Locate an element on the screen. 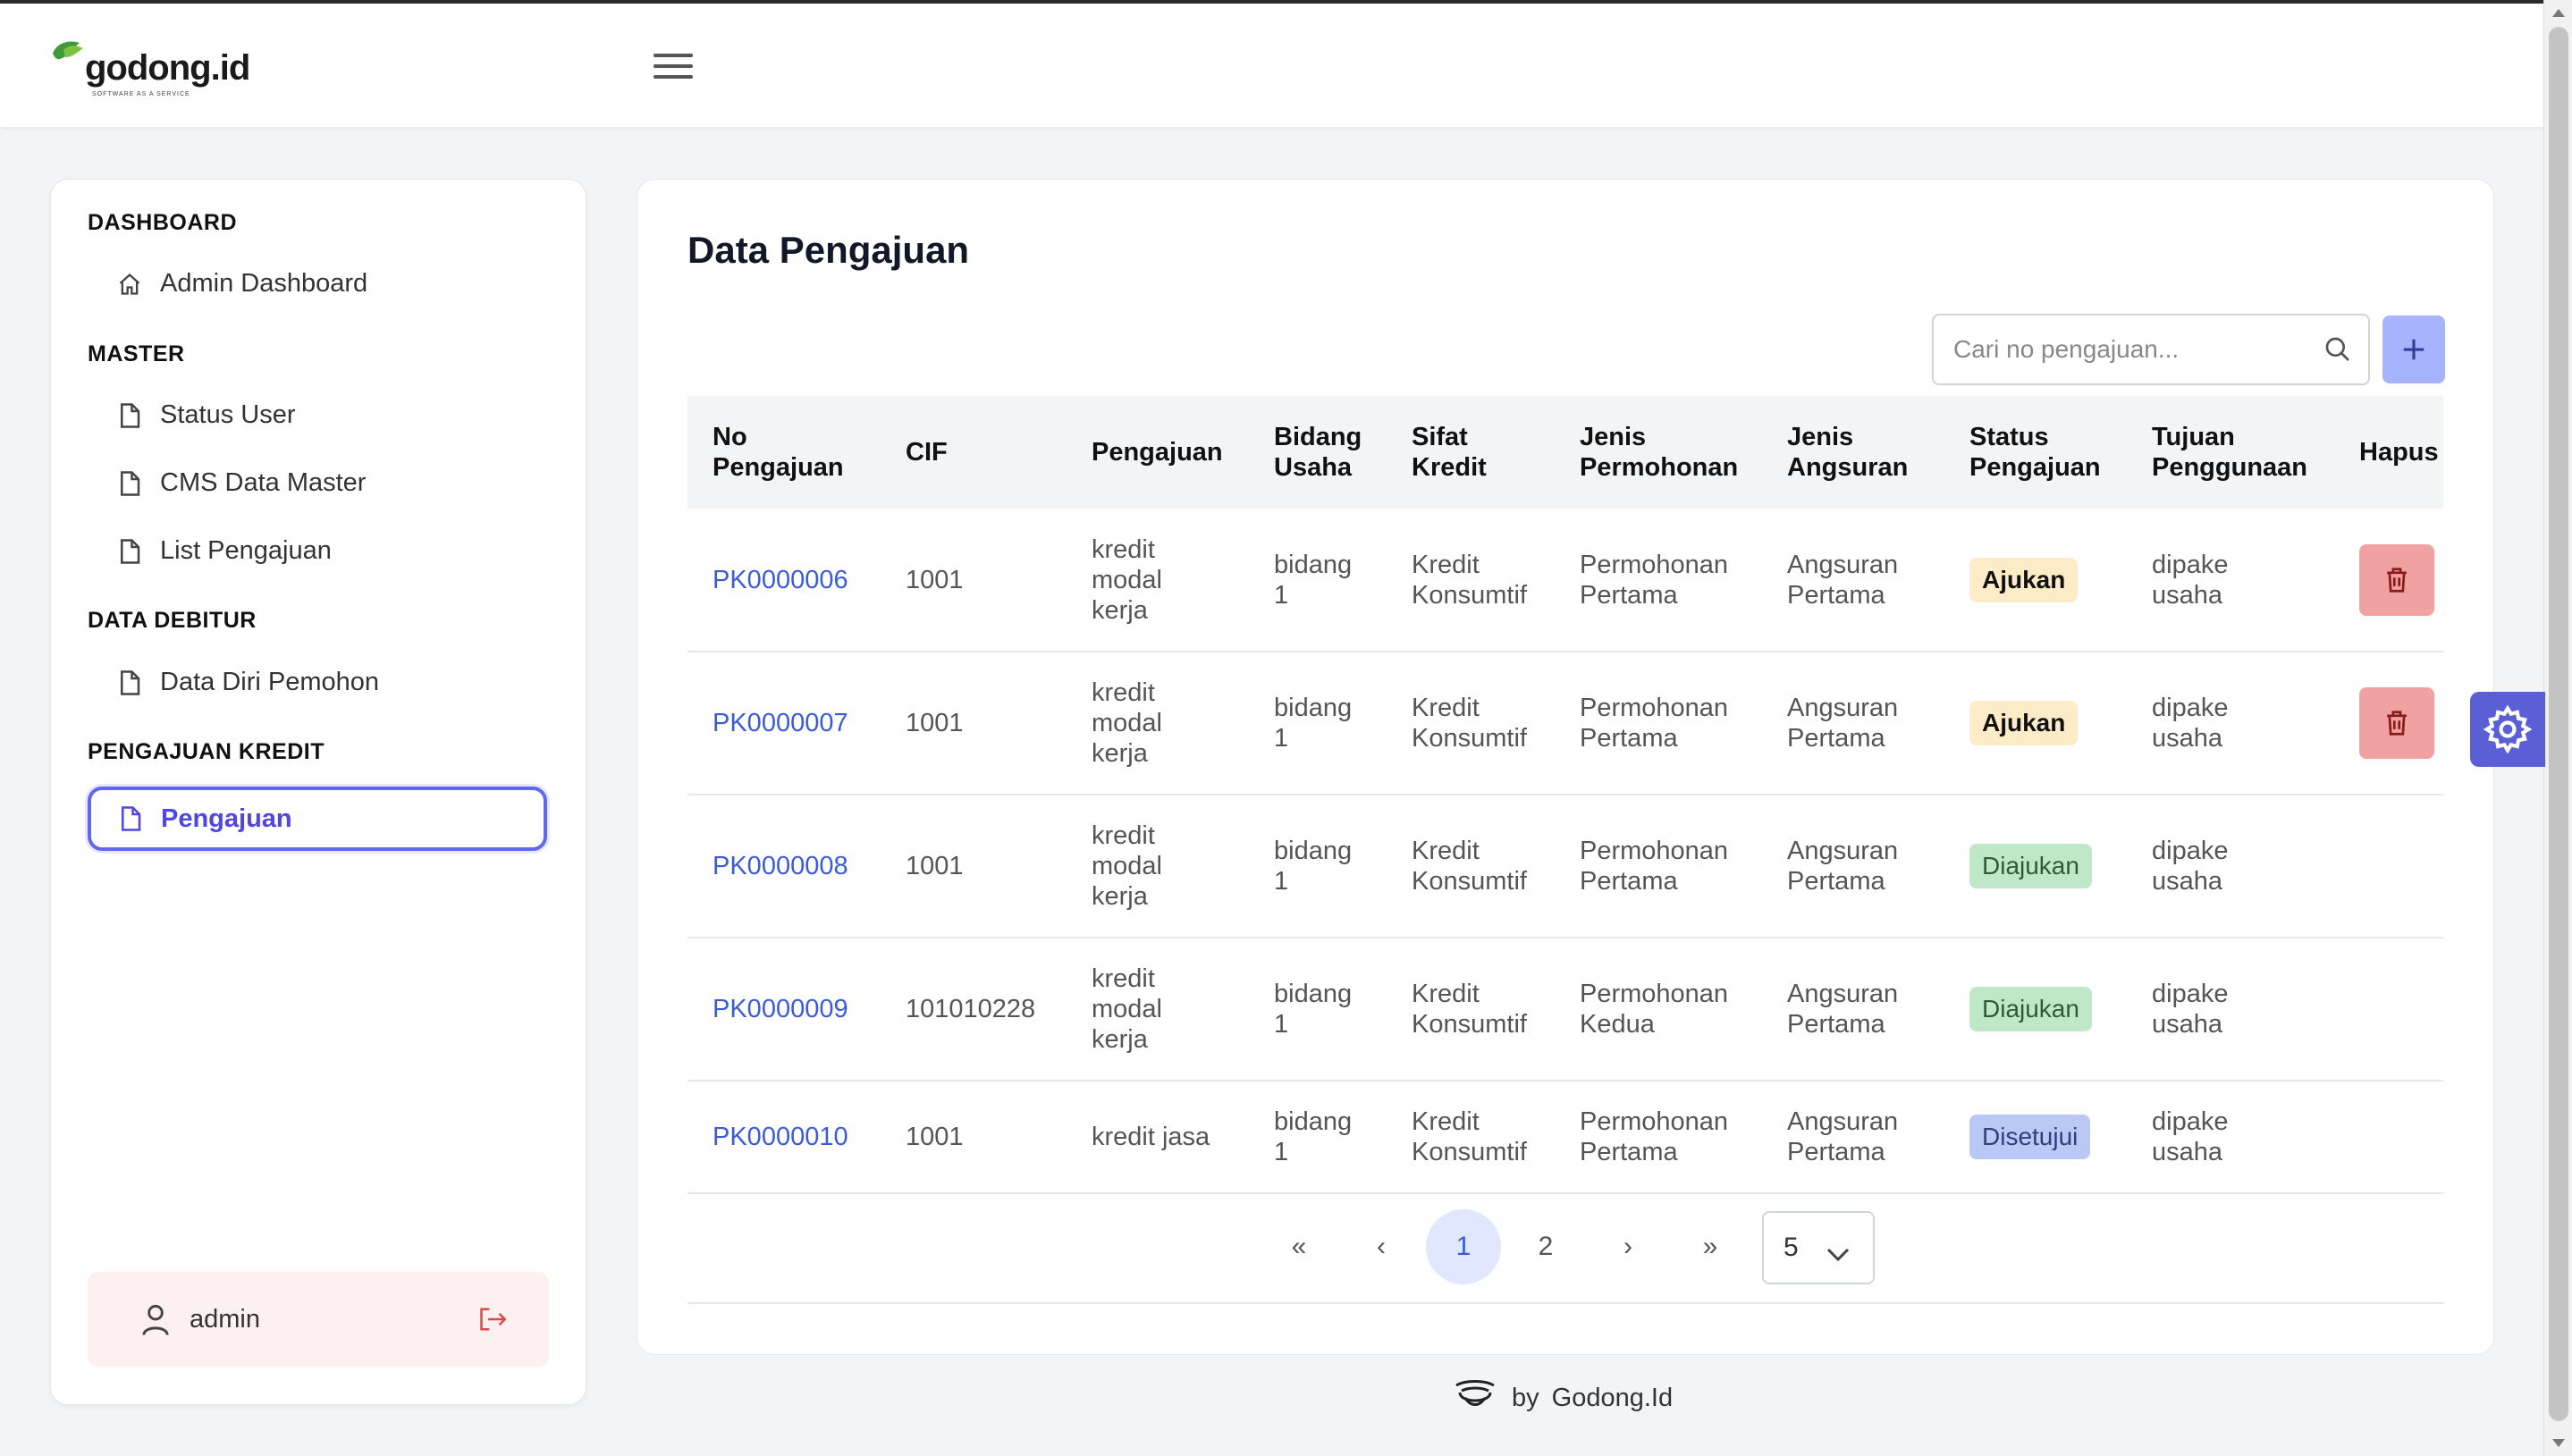  pagination-next-button: › is located at coordinates (1627, 1246).